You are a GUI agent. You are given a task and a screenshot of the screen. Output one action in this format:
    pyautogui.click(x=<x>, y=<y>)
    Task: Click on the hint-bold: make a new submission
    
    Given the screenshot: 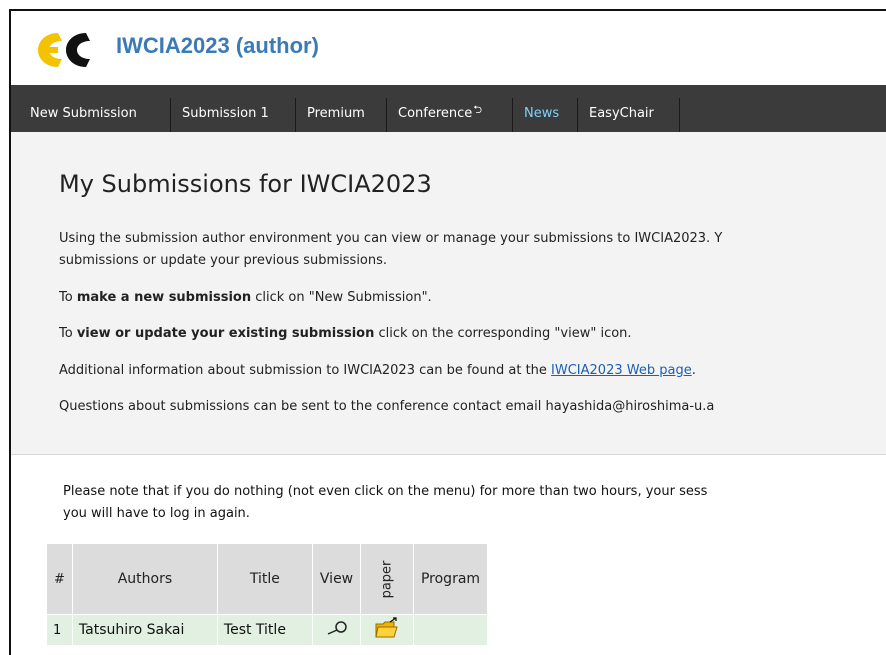 What is the action you would take?
    pyautogui.click(x=164, y=297)
    